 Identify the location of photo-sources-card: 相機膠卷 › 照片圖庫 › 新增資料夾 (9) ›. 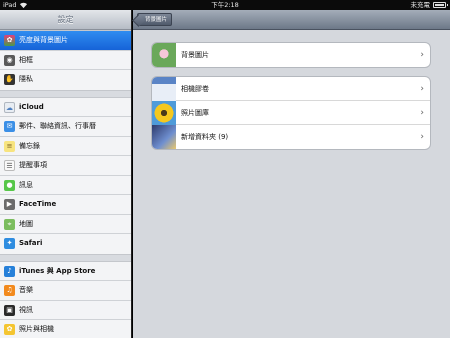
(291, 113).